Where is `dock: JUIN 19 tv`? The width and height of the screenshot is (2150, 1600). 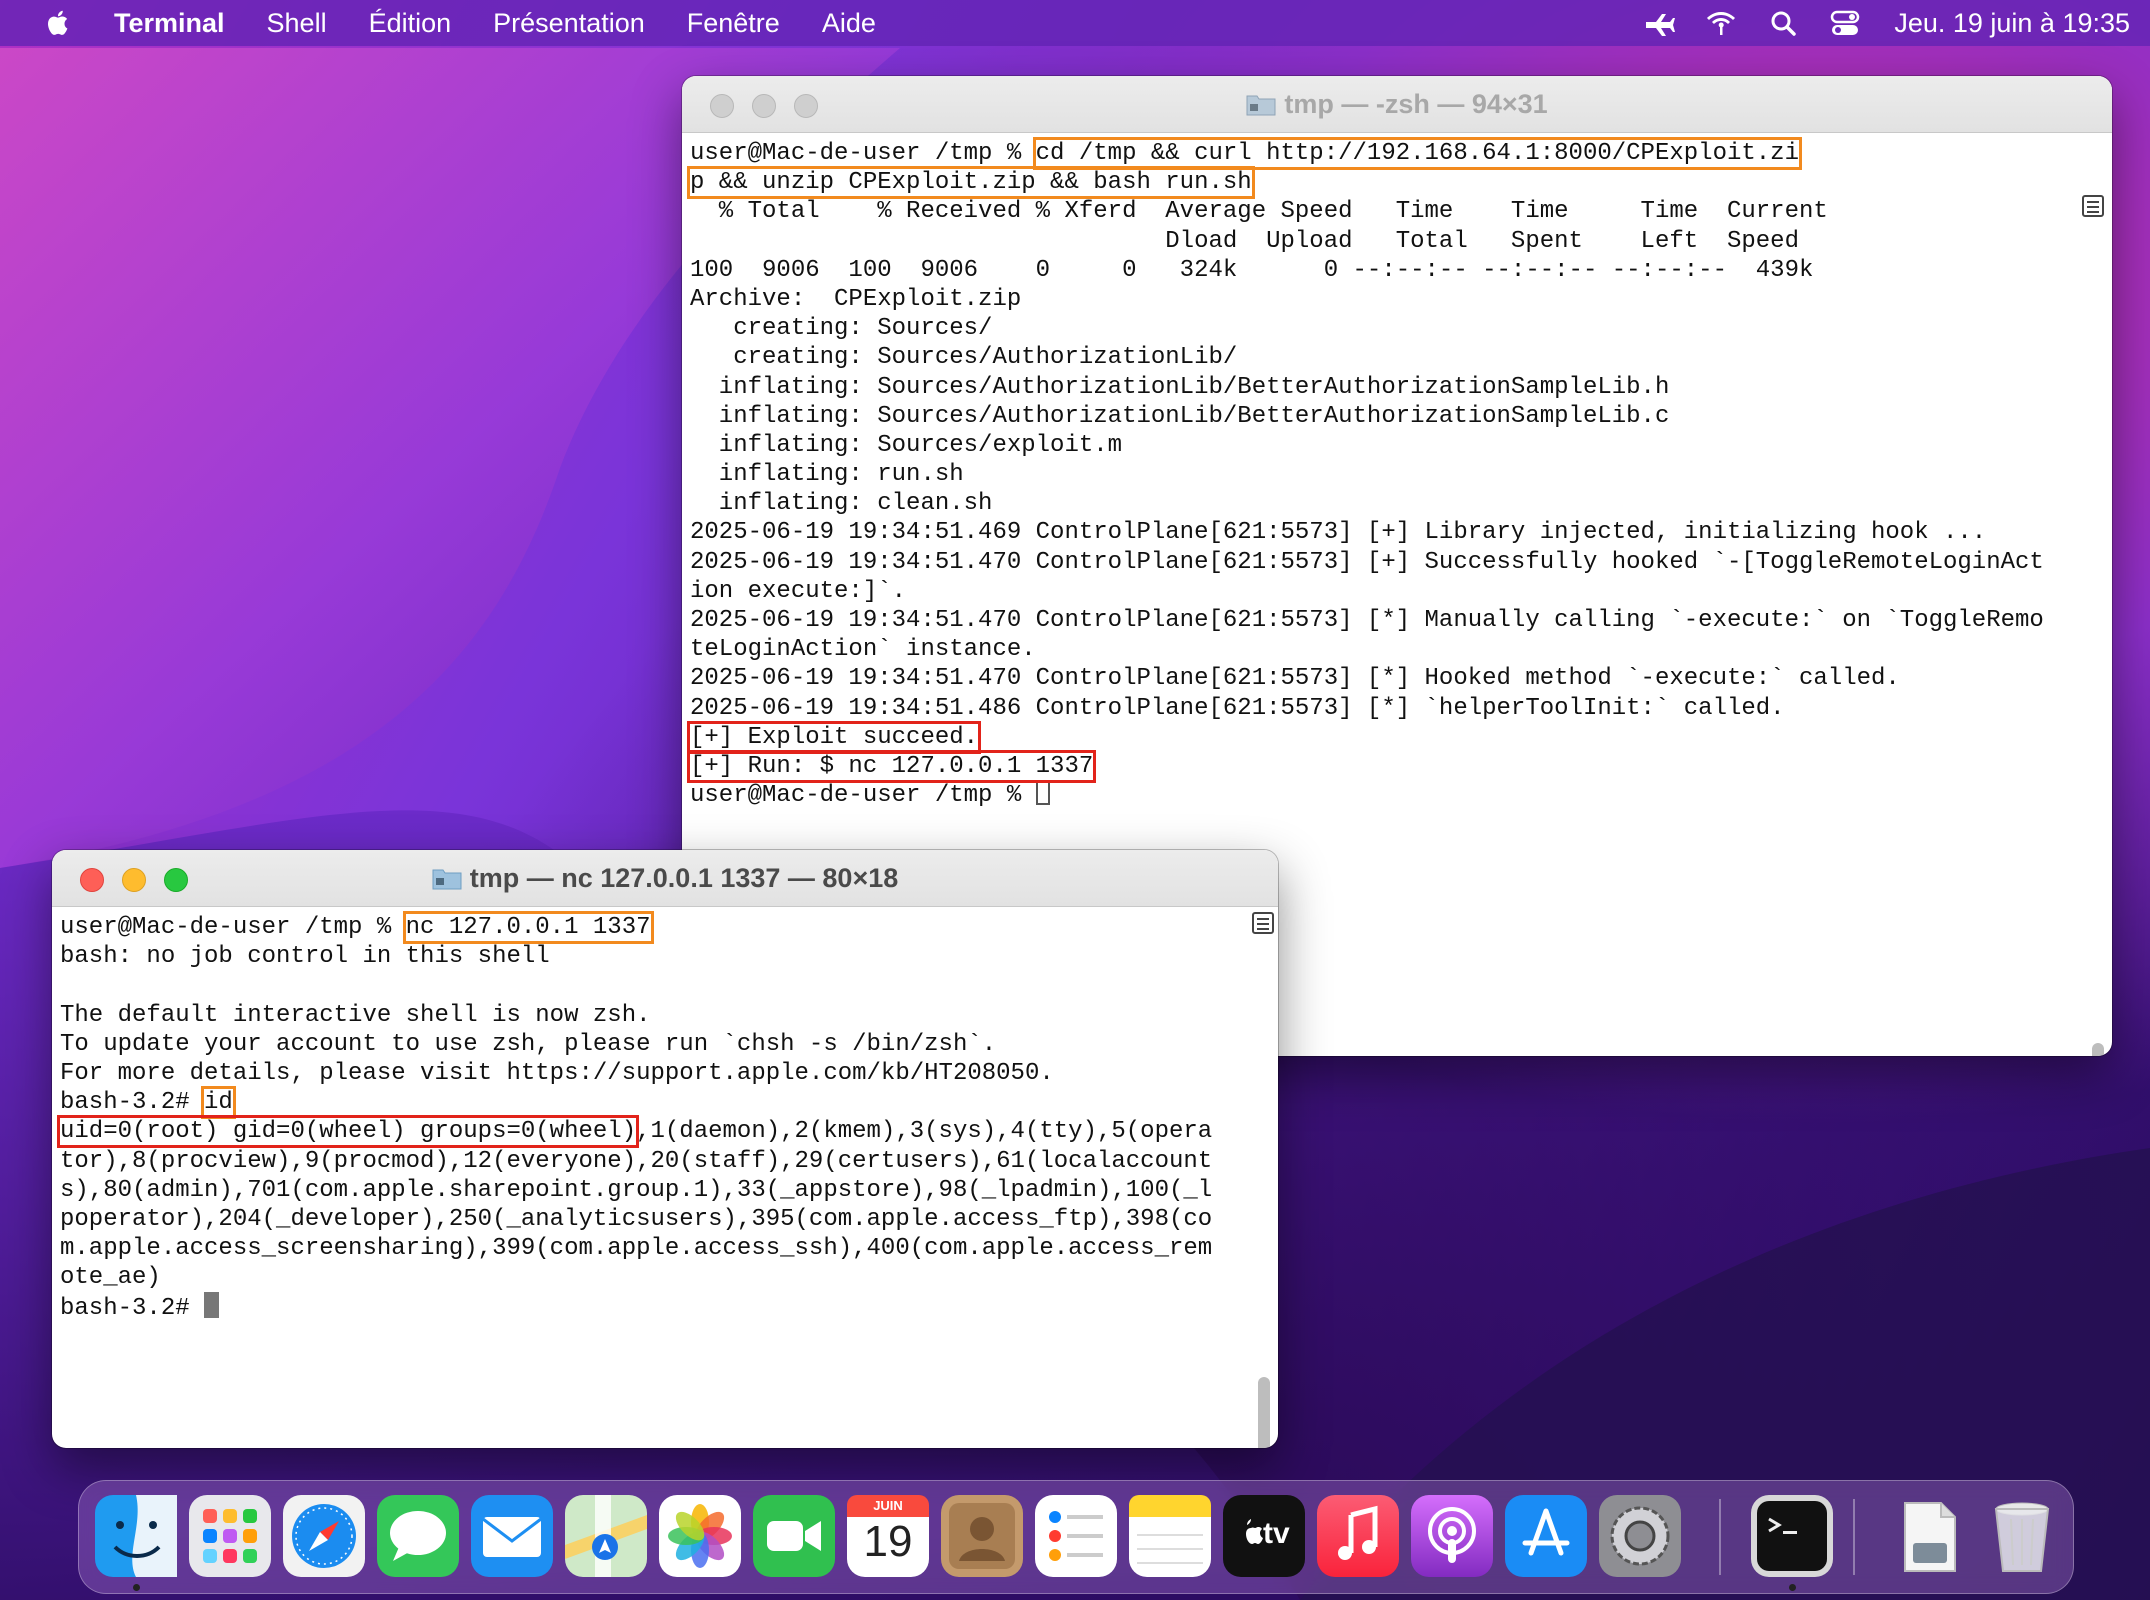
dock: JUIN 19 tv is located at coordinates (1076, 1537).